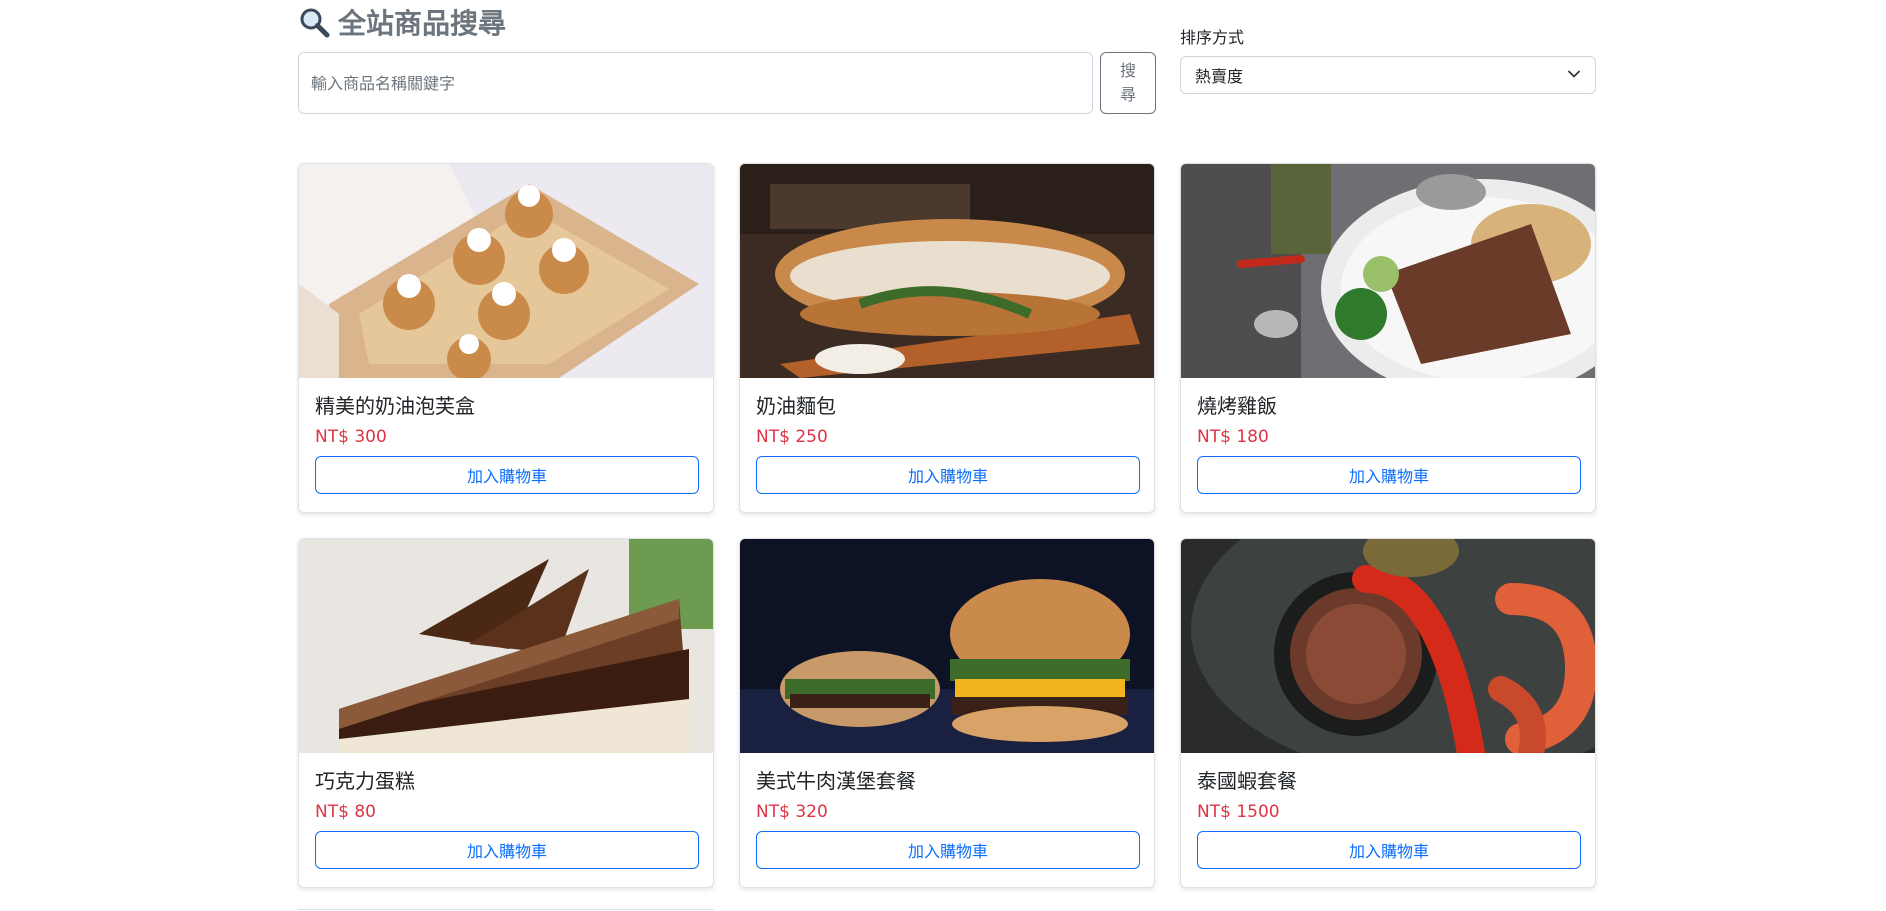 The width and height of the screenshot is (1886, 911). I want to click on search-title-text: 全站商品搜尋, so click(422, 23).